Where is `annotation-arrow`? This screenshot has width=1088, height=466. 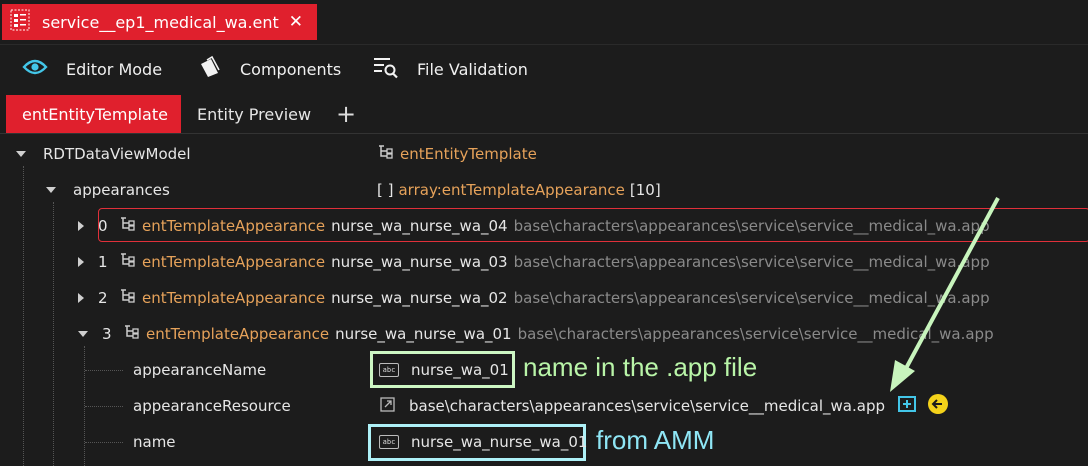 annotation-arrow is located at coordinates (945, 294).